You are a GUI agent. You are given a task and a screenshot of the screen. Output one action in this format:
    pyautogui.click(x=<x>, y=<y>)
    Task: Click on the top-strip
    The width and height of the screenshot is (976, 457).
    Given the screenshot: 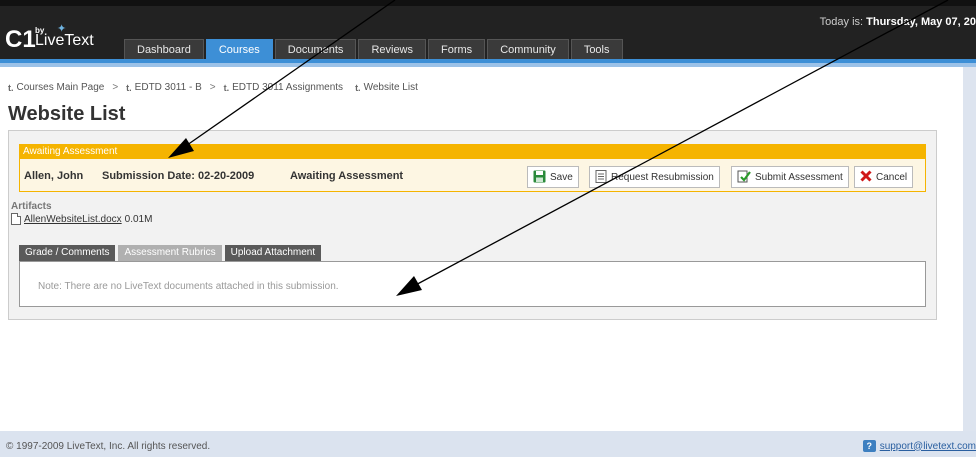 What is the action you would take?
    pyautogui.click(x=488, y=3)
    